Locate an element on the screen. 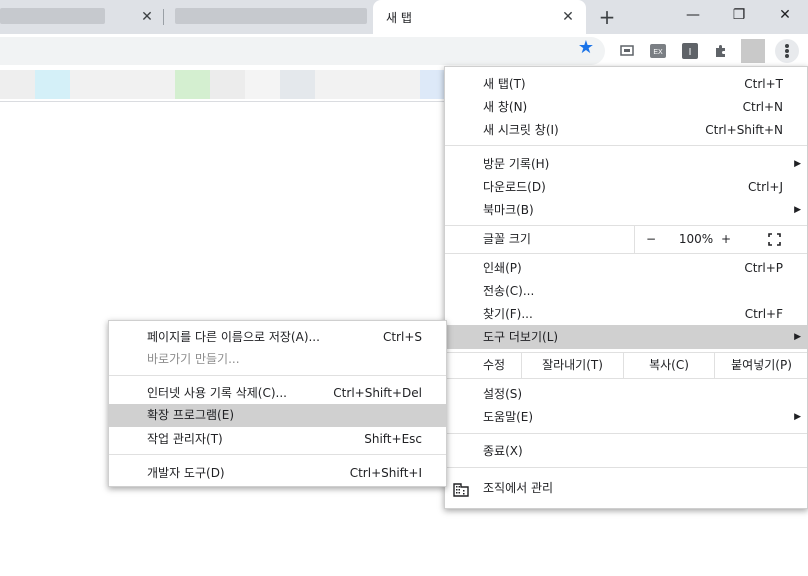 Image resolution: width=808 pixels, height=576 pixels. menu-item-managed-by-org: 조직에서 관리 is located at coordinates (626, 488).